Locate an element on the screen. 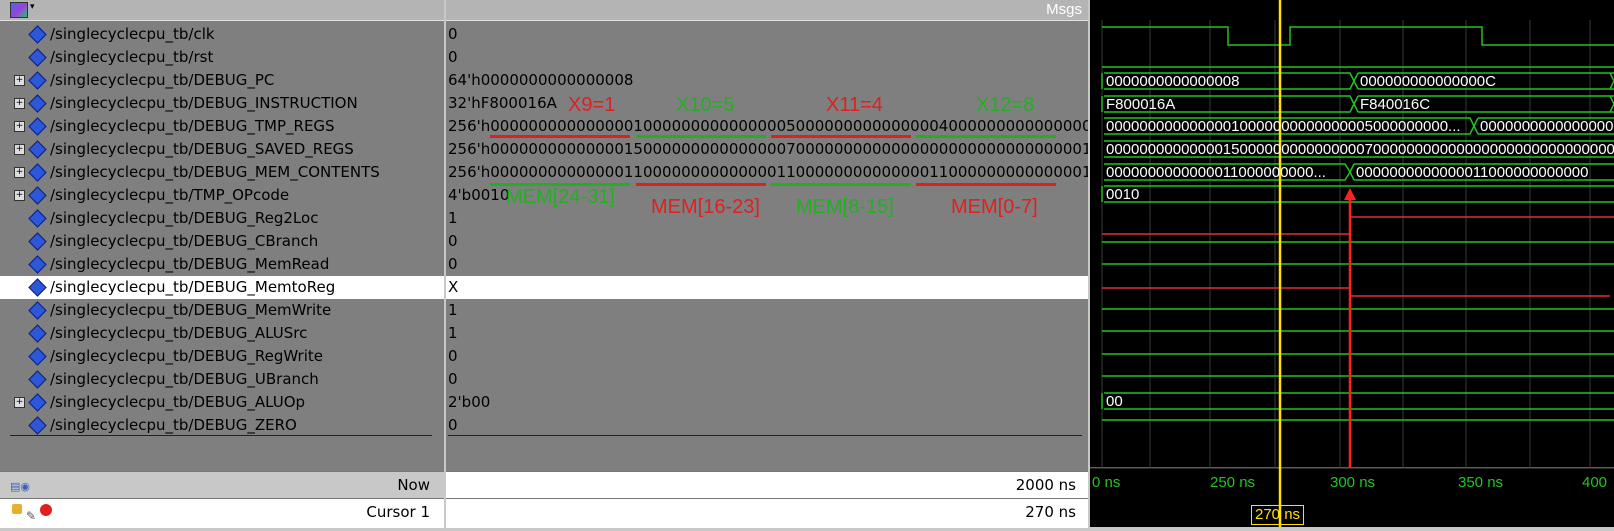 The image size is (1614, 531). signal-name: /singlecyclecpu_tb/DEBUG_INSTRUCTION is located at coordinates (204, 103).